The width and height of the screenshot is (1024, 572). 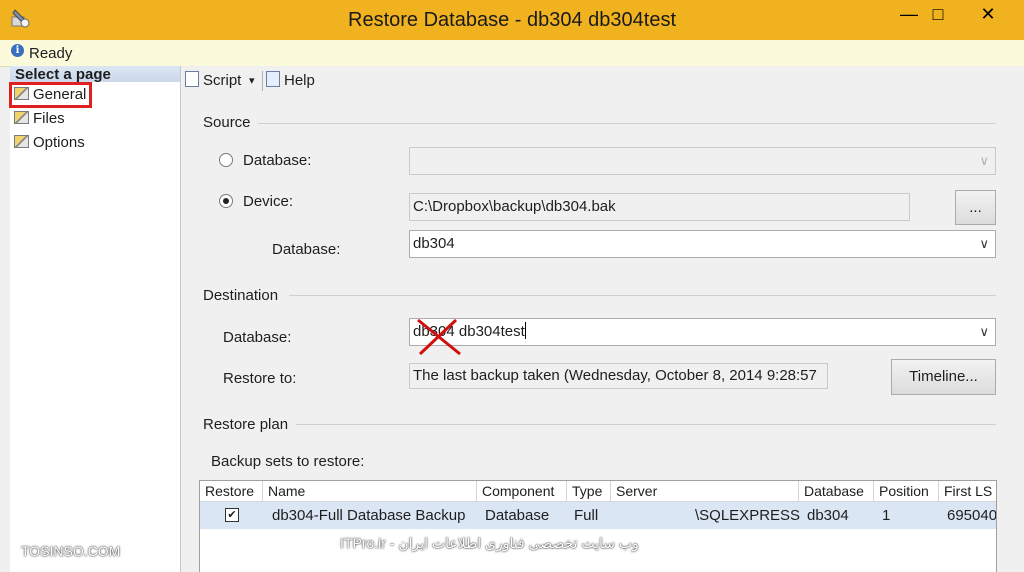 I want to click on destination-database-combo: db304 db304test ∨, so click(x=702, y=332).